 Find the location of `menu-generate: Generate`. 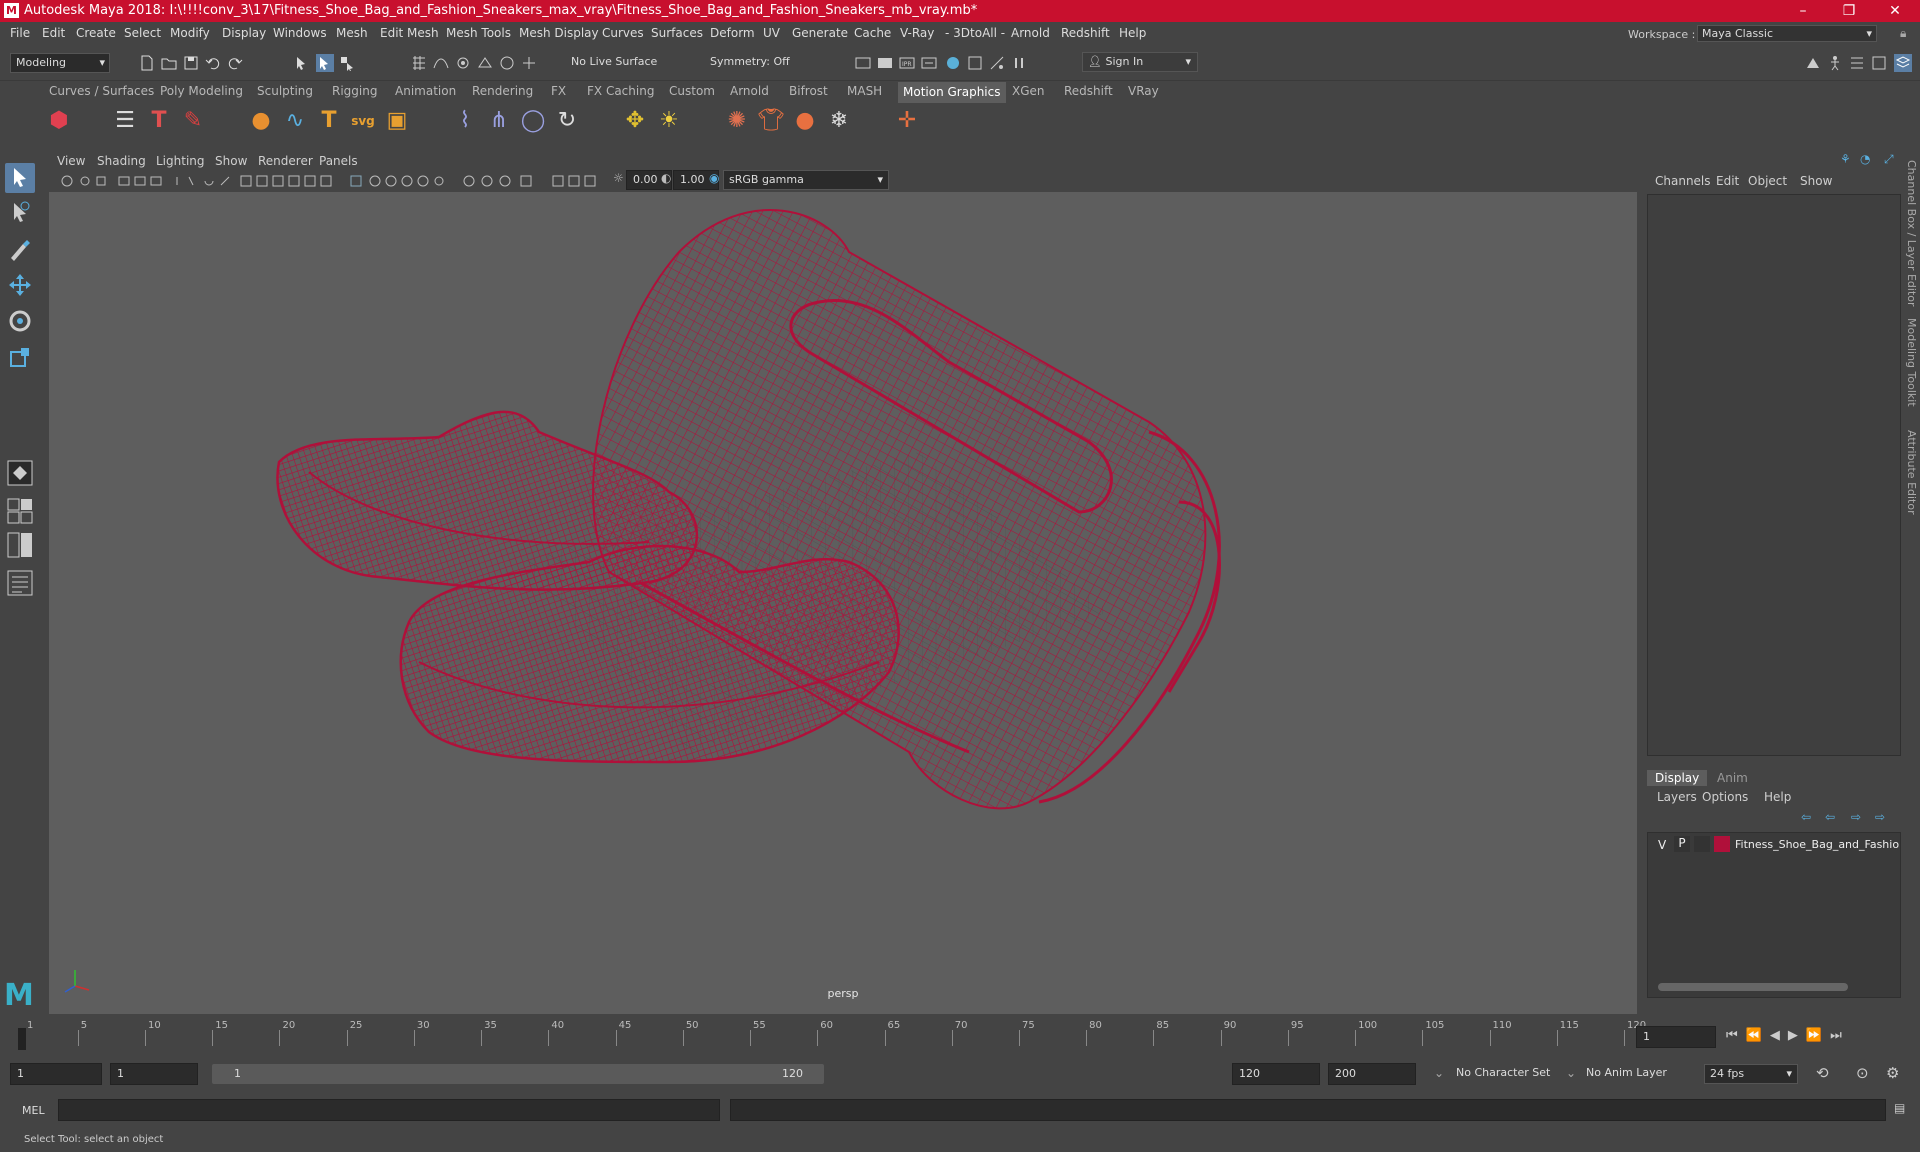

menu-generate: Generate is located at coordinates (820, 33).